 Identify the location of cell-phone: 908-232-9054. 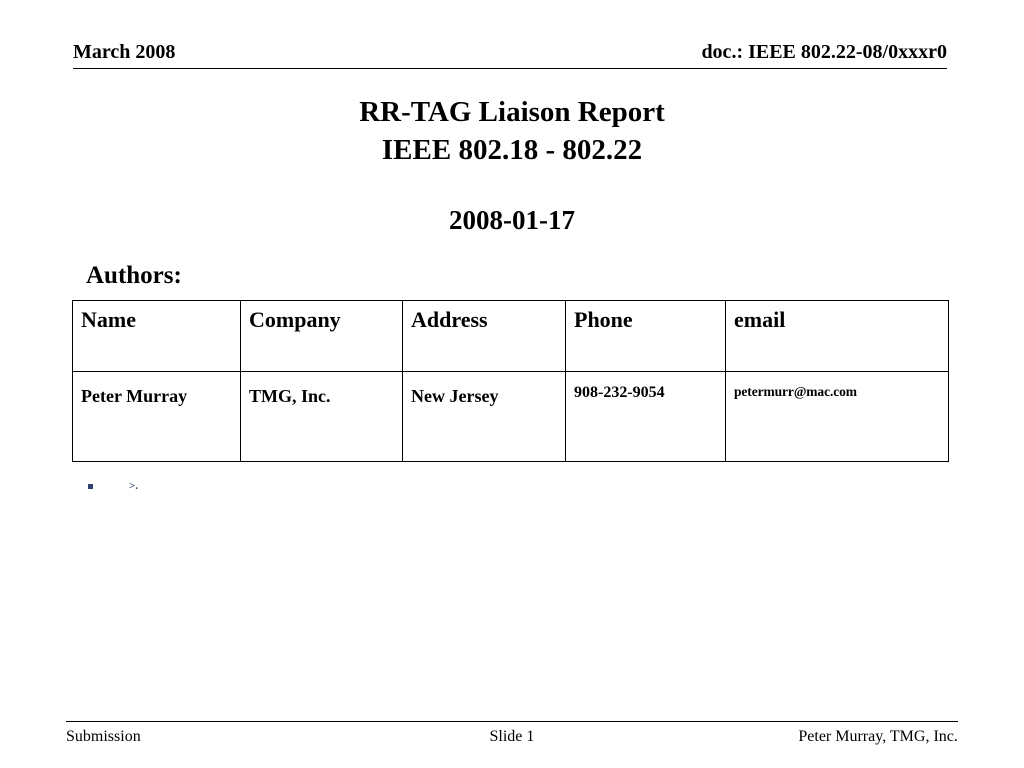
(645, 416).